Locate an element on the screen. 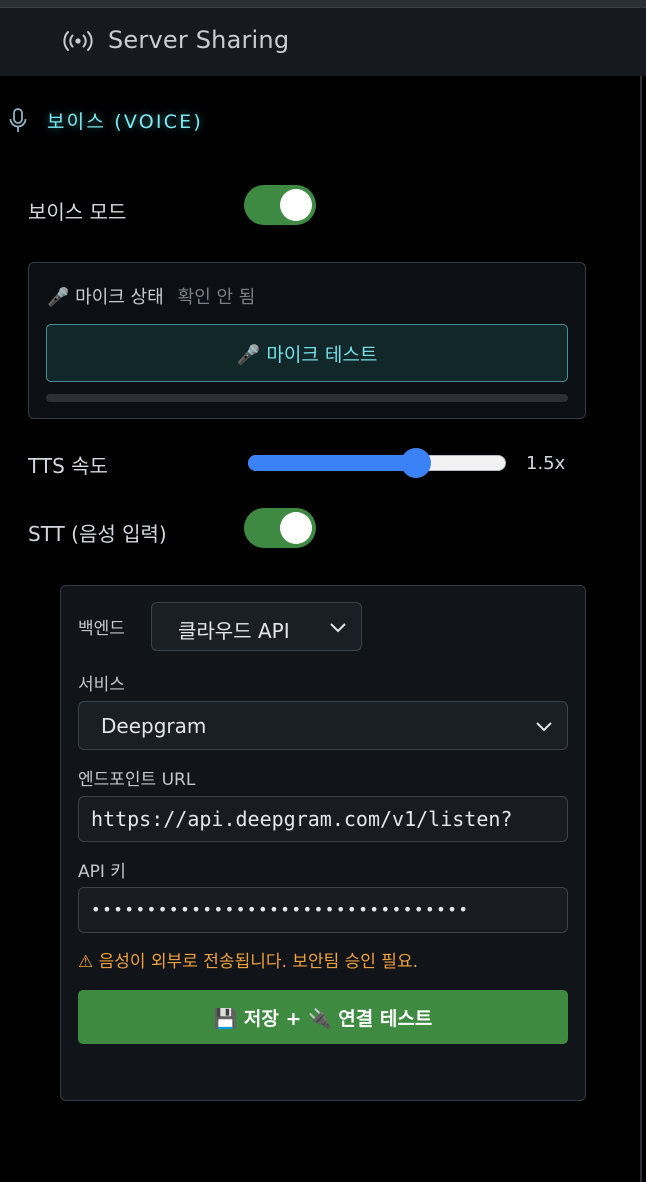  backend-select-value: 클라우드 API is located at coordinates (234, 631).